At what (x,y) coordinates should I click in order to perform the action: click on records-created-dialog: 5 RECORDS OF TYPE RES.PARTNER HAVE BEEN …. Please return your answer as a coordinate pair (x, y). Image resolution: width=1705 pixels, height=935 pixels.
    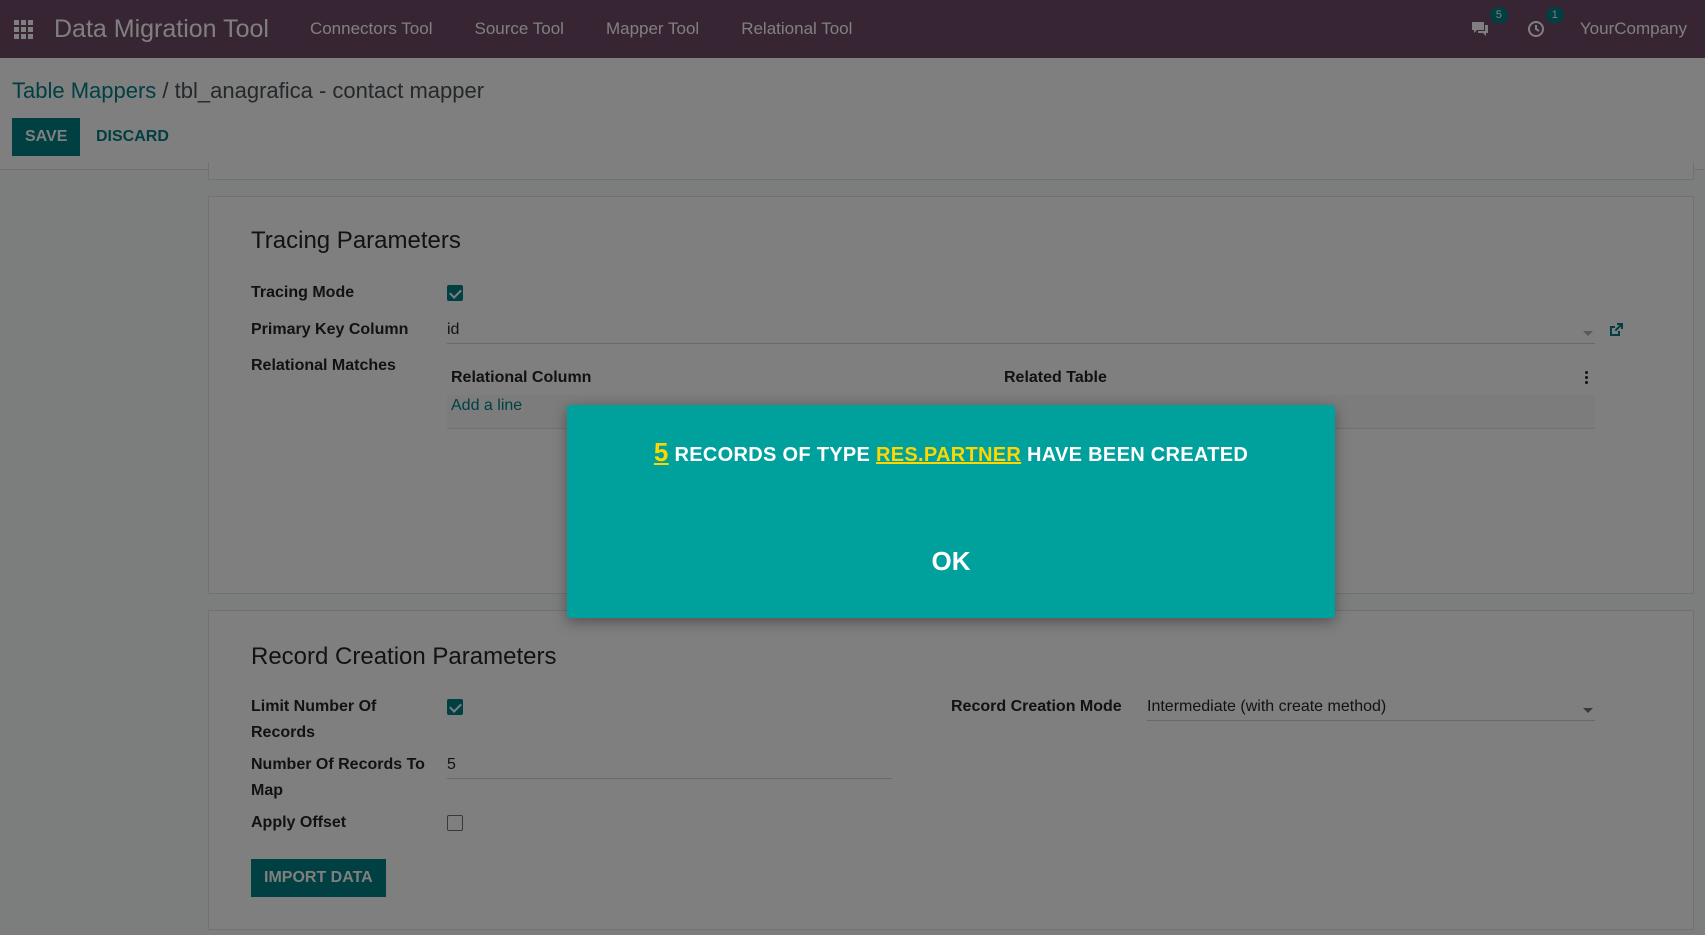
    Looking at the image, I should click on (951, 511).